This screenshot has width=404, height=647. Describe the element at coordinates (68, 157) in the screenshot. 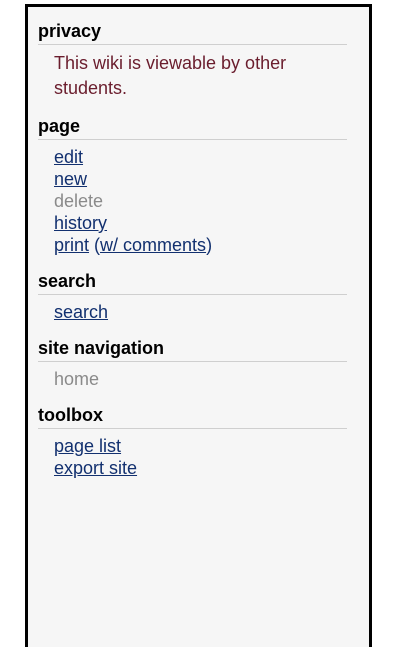

I see `edit-link: edit` at that location.